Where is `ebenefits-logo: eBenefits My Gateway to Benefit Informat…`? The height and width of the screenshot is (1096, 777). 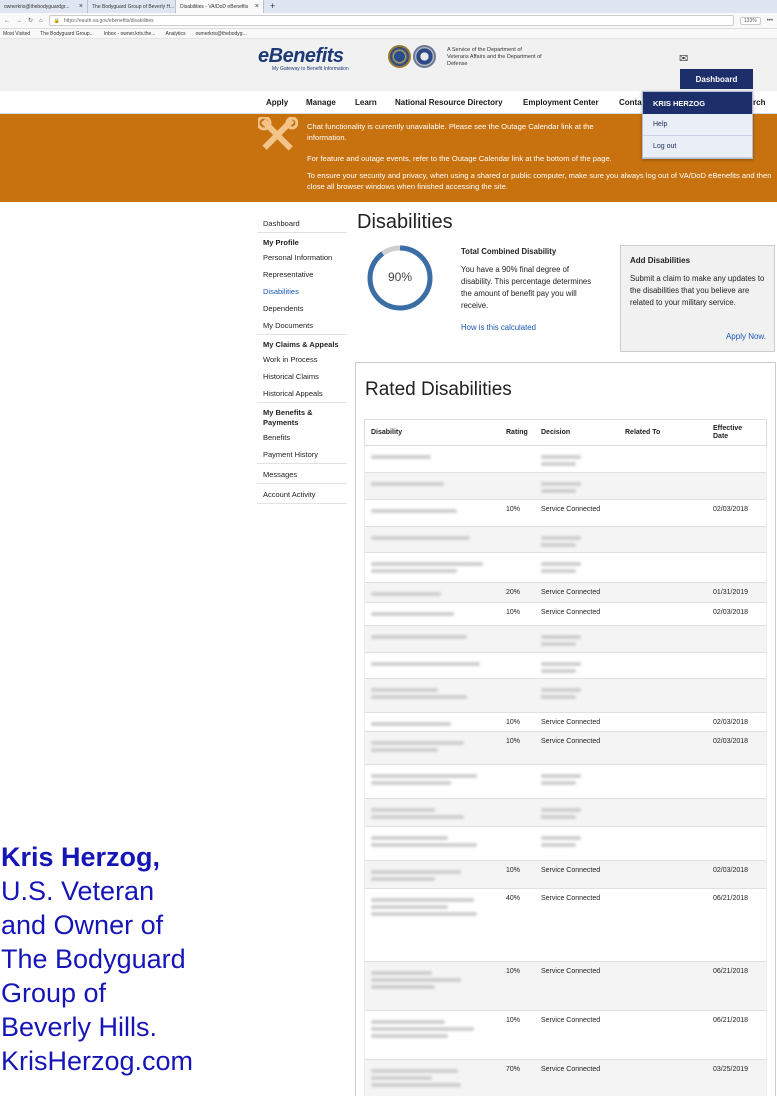
ebenefits-logo: eBenefits My Gateway to Benefit Informat… is located at coordinates (303, 58).